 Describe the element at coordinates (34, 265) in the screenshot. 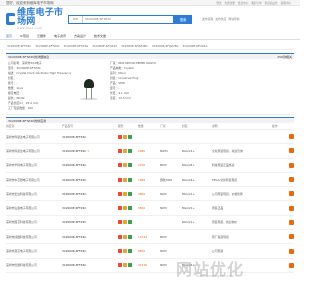

I see `supplier-name: 深圳市优胜科技有限公司` at that location.